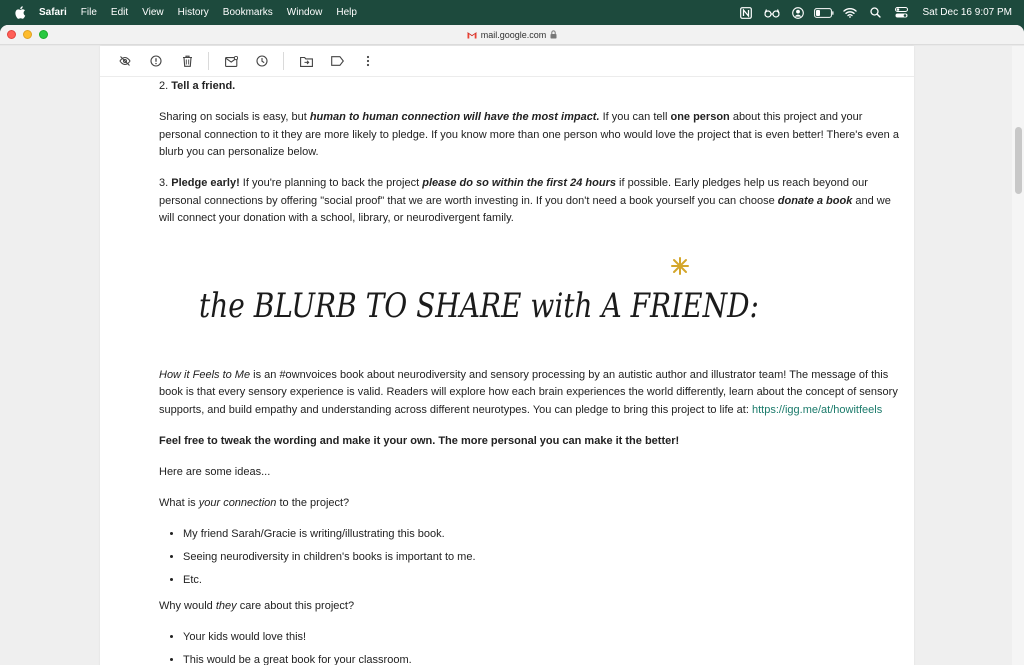 The width and height of the screenshot is (1024, 665). Describe the element at coordinates (231, 61) in the screenshot. I see `mark-unread-icon` at that location.